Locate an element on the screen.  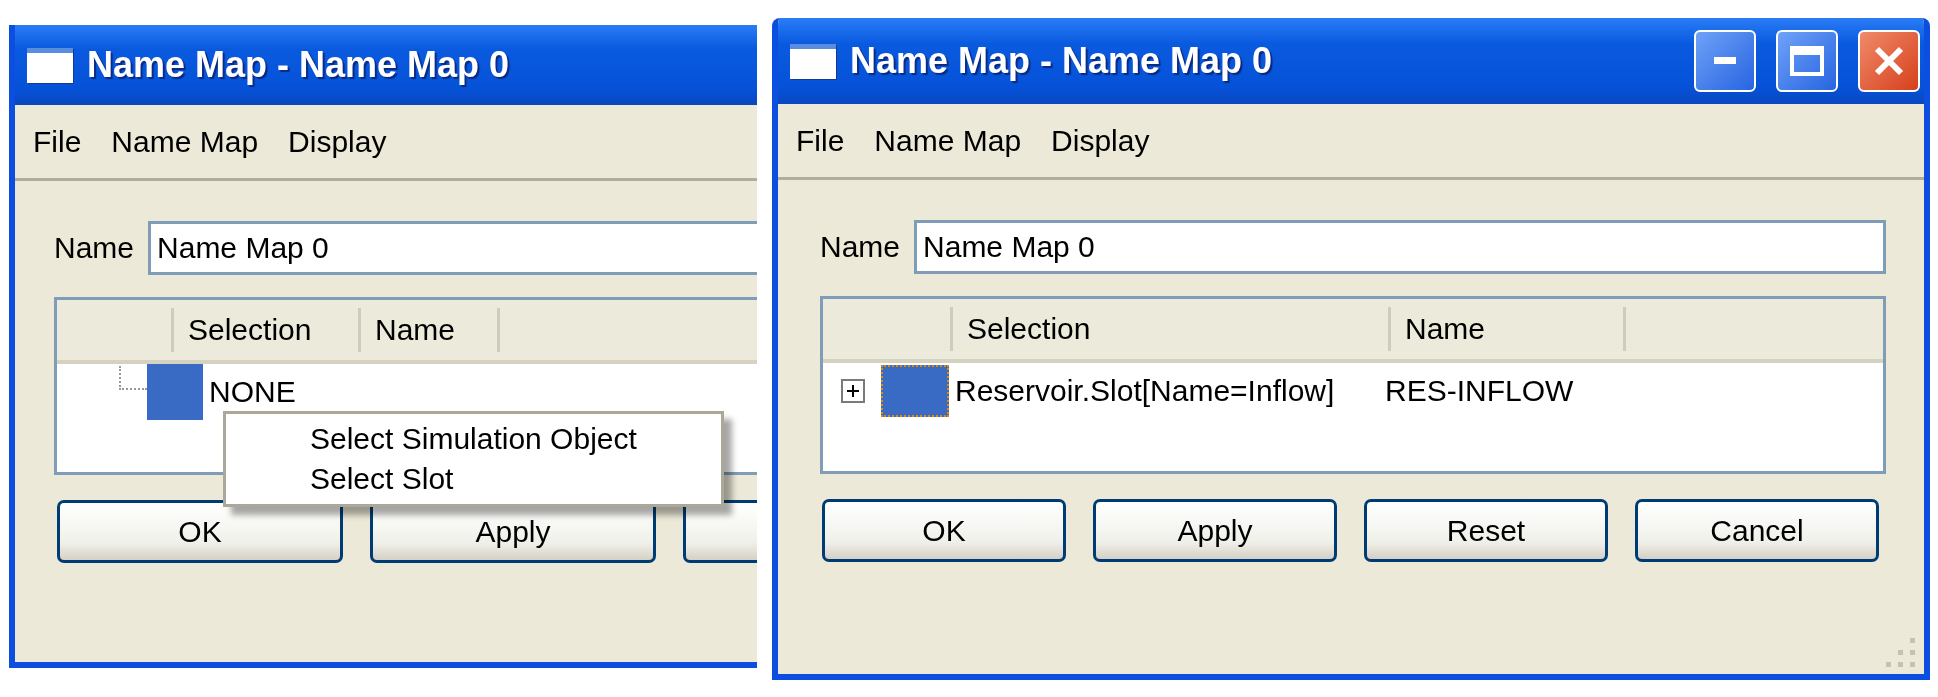
table-cell-text: Reservoir.Slot[Name=Inflow] is located at coordinates (1145, 391).